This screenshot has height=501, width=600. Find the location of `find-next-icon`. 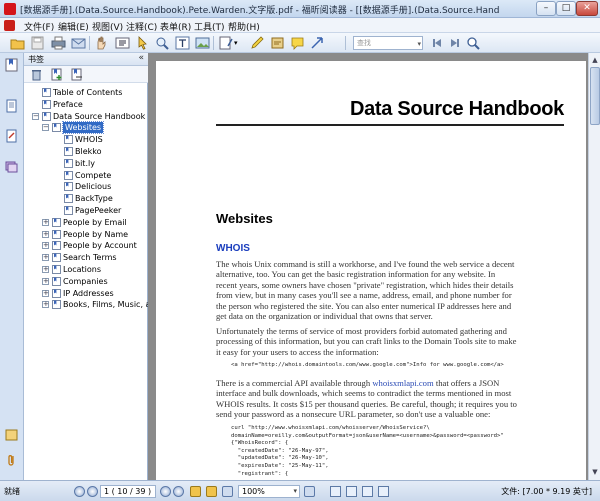

find-next-icon is located at coordinates (454, 43).